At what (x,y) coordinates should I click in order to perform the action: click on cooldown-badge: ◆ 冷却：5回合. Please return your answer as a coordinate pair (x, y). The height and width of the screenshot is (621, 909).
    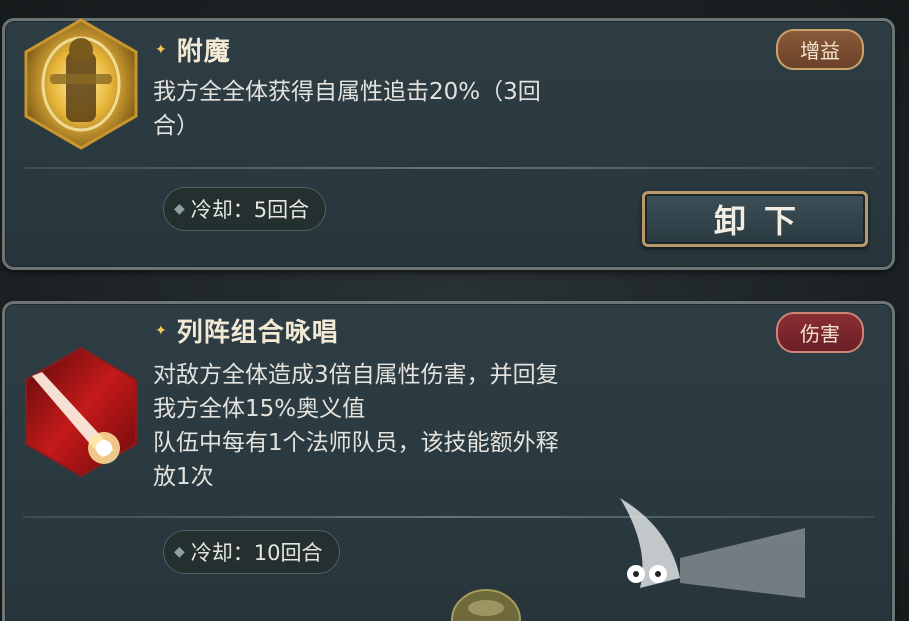
    Looking at the image, I should click on (245, 209).